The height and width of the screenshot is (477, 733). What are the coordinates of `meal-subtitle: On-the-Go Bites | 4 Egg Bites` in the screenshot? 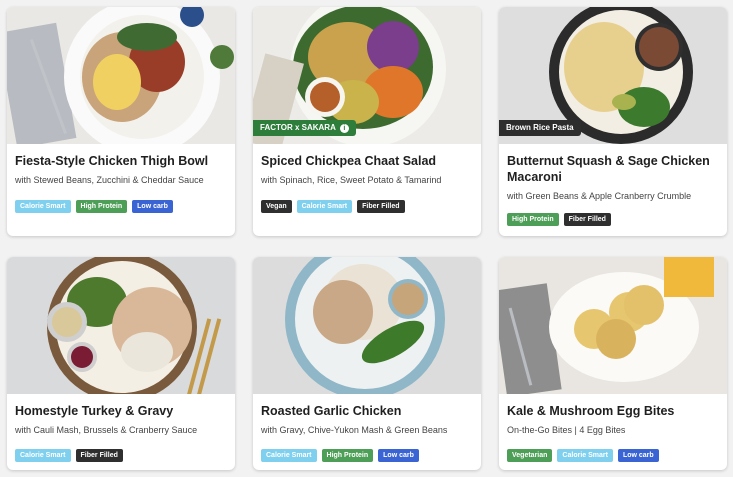 It's located at (566, 430).